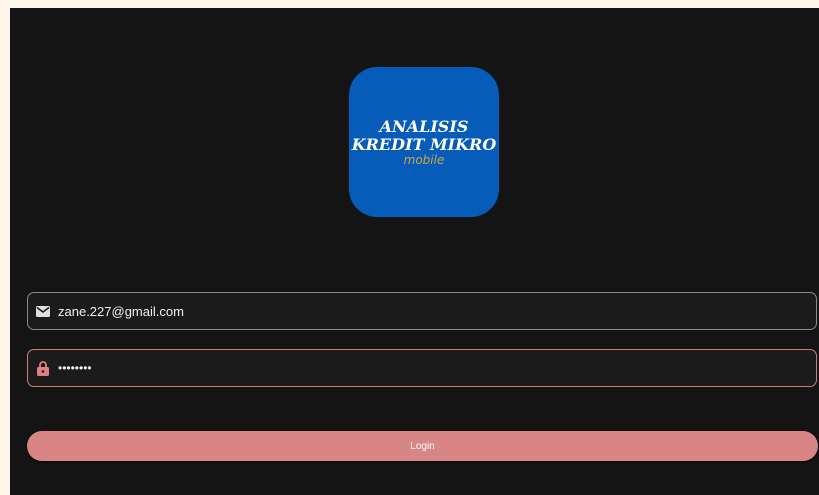 Image resolution: width=819 pixels, height=495 pixels. Describe the element at coordinates (121, 311) in the screenshot. I see `email-input: zane.227@gmail.com` at that location.